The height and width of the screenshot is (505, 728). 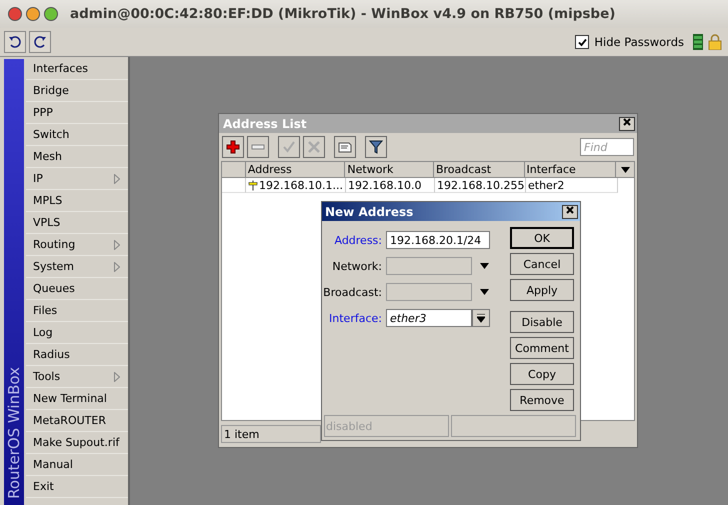 I want to click on check-icon, so click(x=289, y=147).